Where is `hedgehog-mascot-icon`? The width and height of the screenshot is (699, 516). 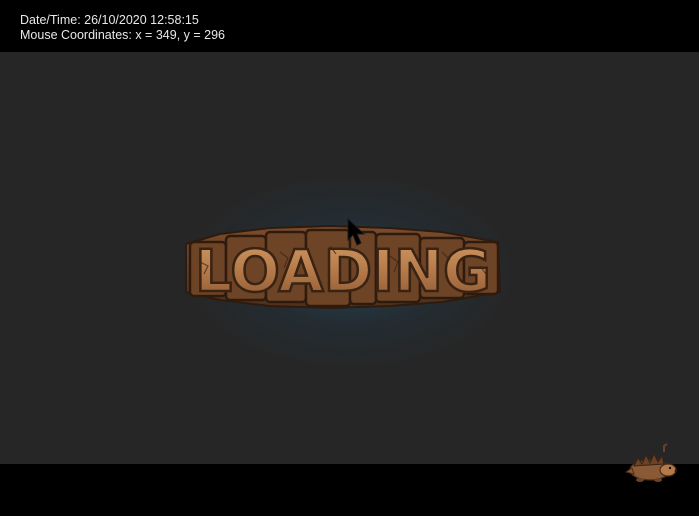 hedgehog-mascot-icon is located at coordinates (651, 462).